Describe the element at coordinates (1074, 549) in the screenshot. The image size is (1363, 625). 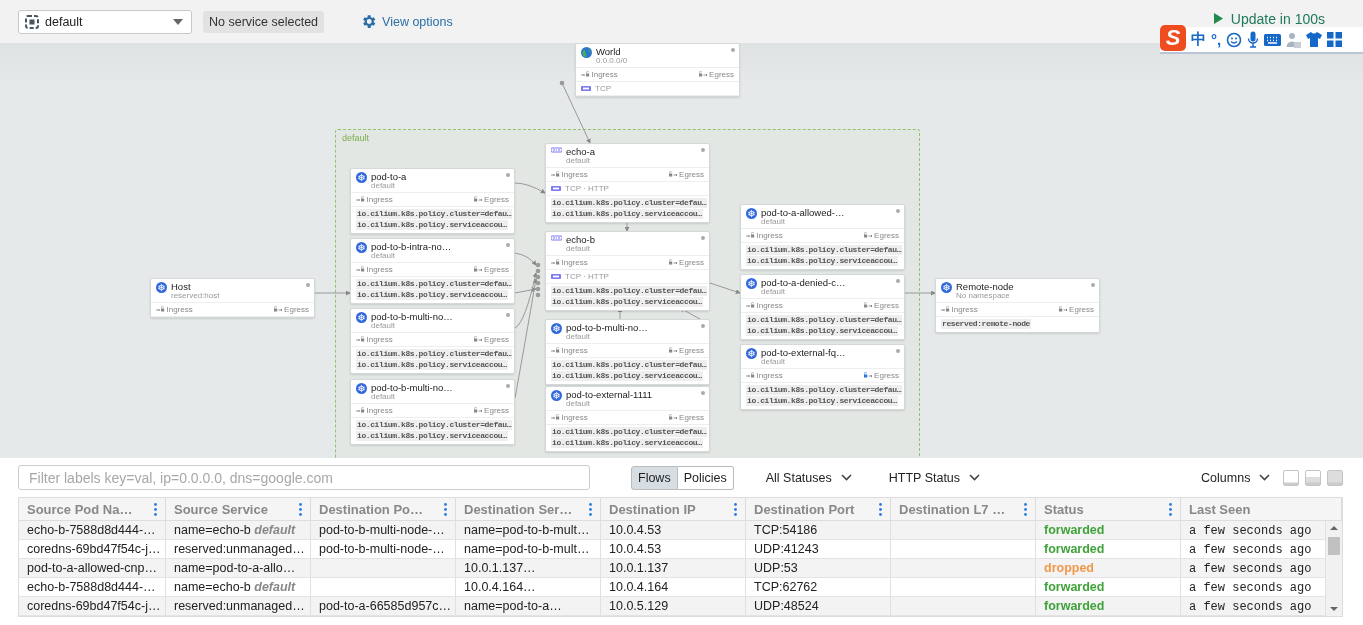
I see `status-label: forwarded` at that location.